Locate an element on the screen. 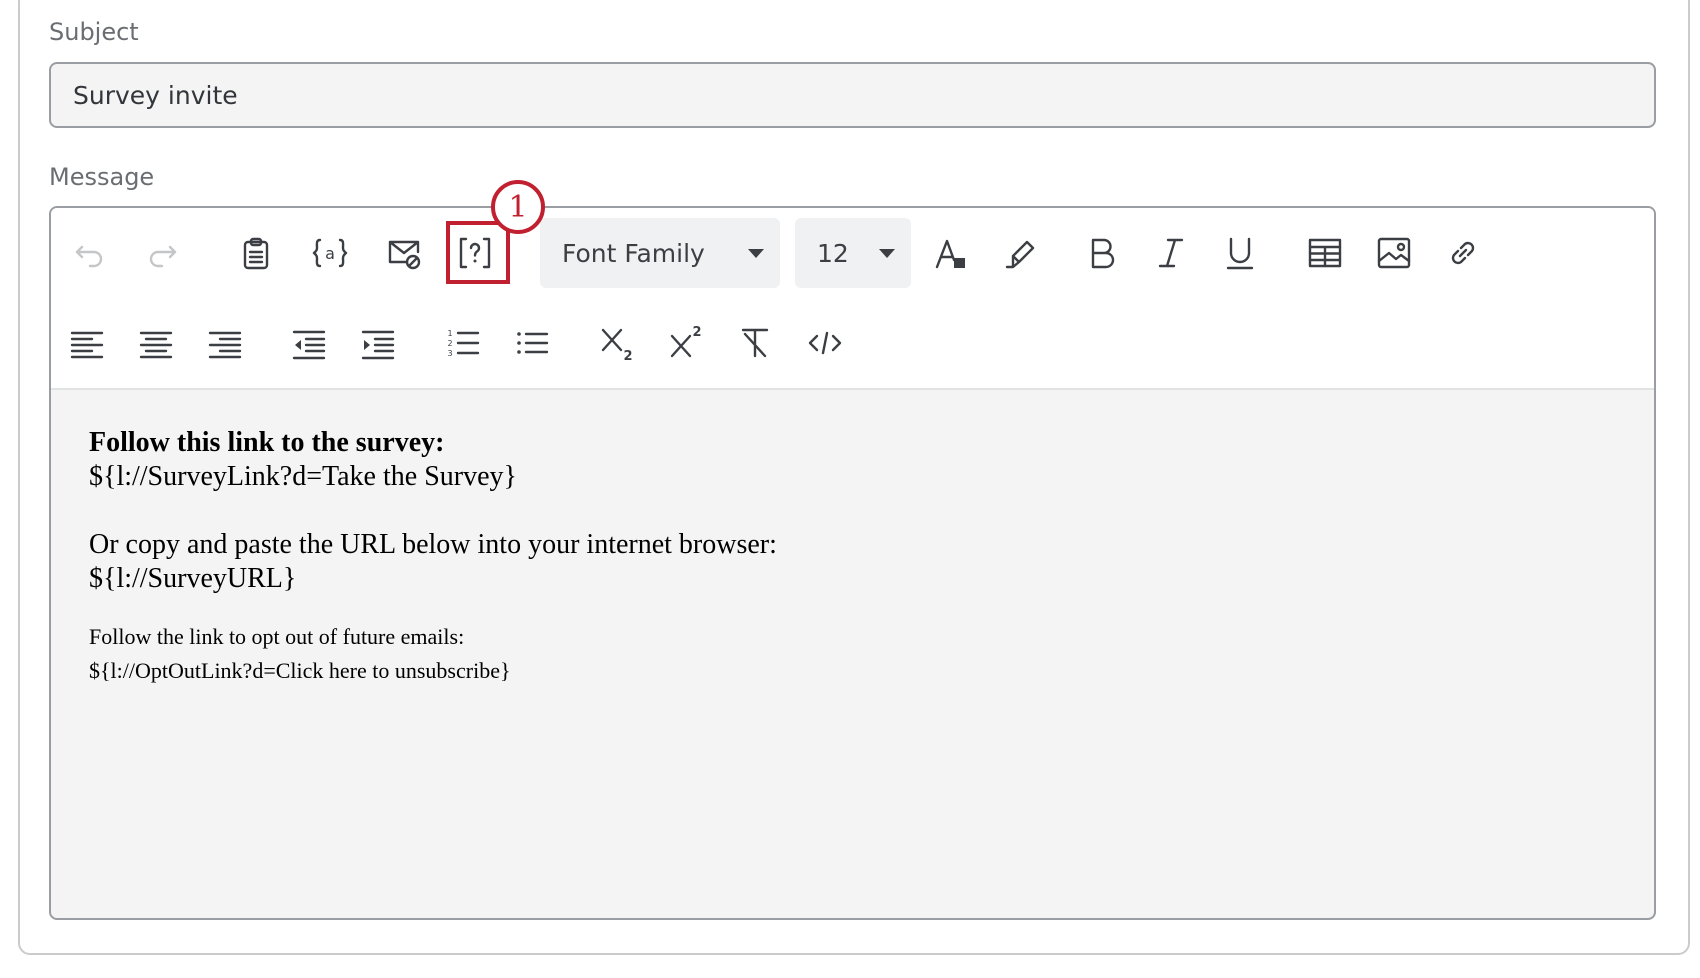 Image resolution: width=1700 pixels, height=978 pixels. email-blocked-icon is located at coordinates (404, 253).